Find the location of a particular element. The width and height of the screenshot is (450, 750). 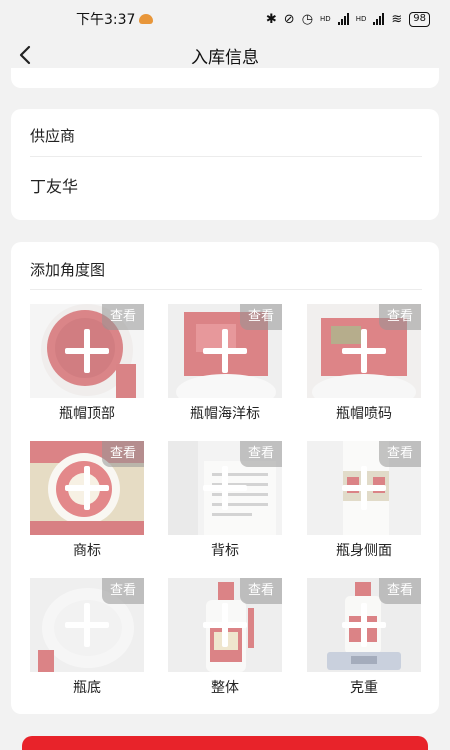

battery-icon: 98 is located at coordinates (419, 19).